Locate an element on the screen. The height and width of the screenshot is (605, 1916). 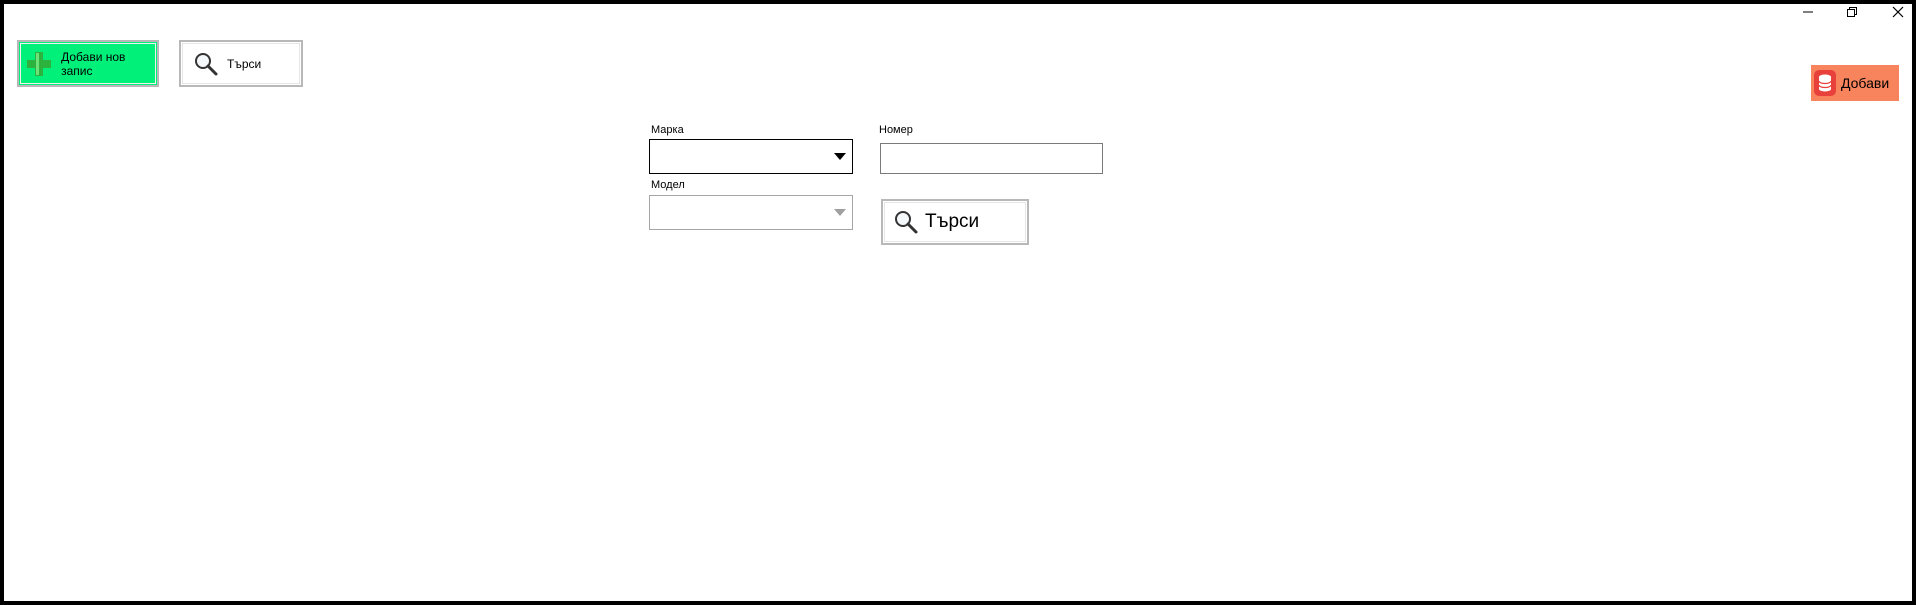
search-toolbar-button: Търси is located at coordinates (241, 63).